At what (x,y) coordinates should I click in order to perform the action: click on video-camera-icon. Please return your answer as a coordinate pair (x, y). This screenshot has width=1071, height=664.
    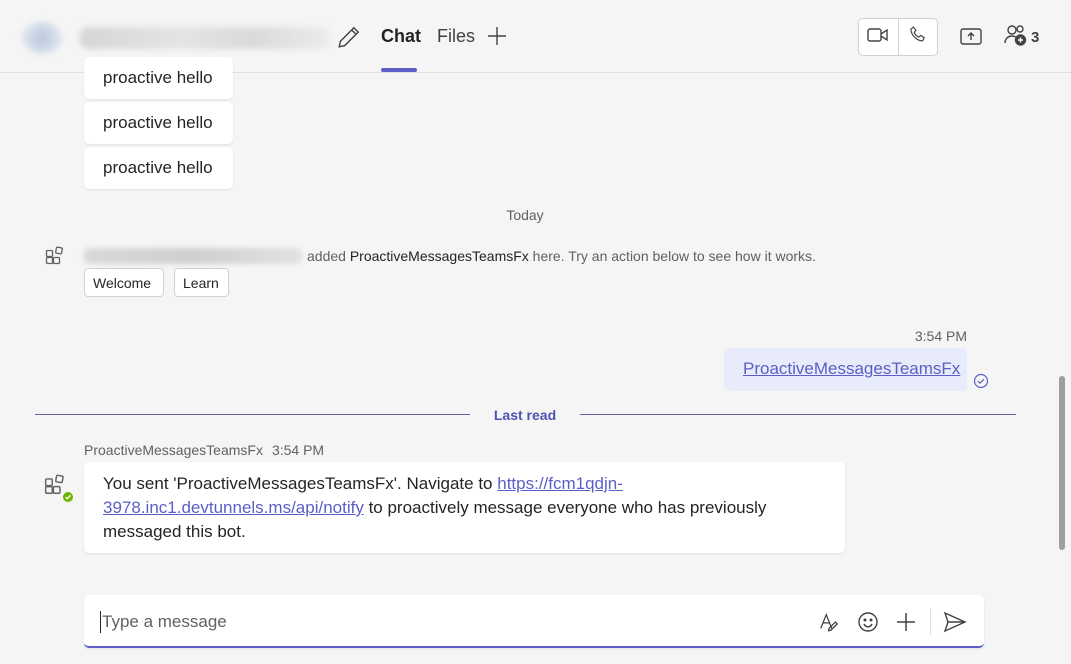
    Looking at the image, I should click on (878, 37).